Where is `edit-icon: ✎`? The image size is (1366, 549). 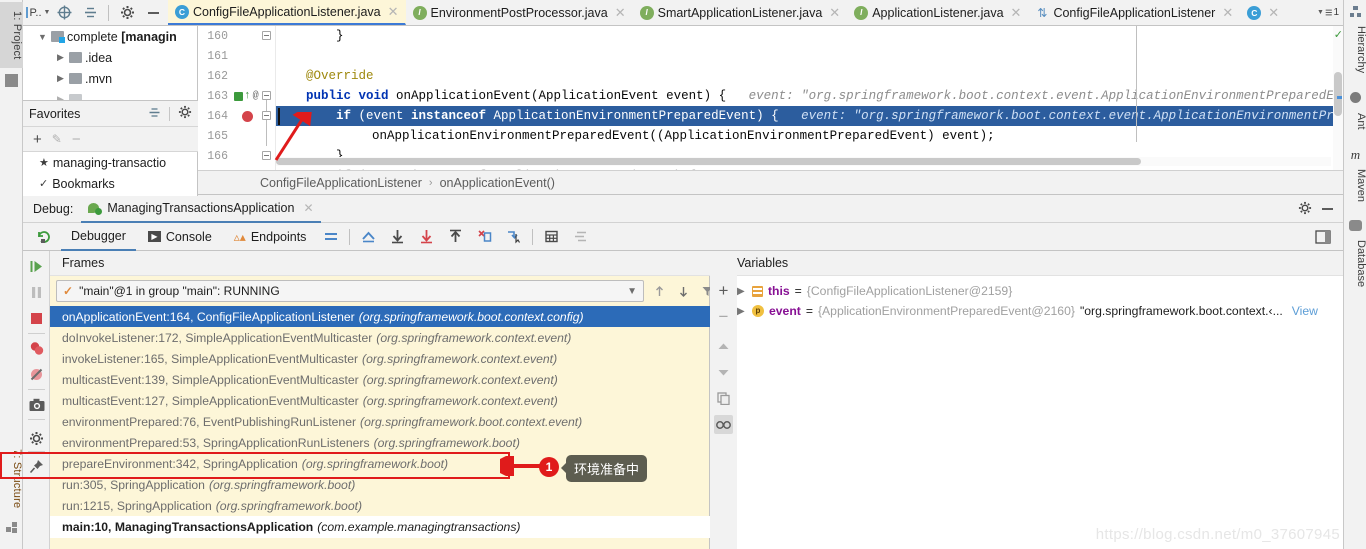 edit-icon: ✎ is located at coordinates (57, 139).